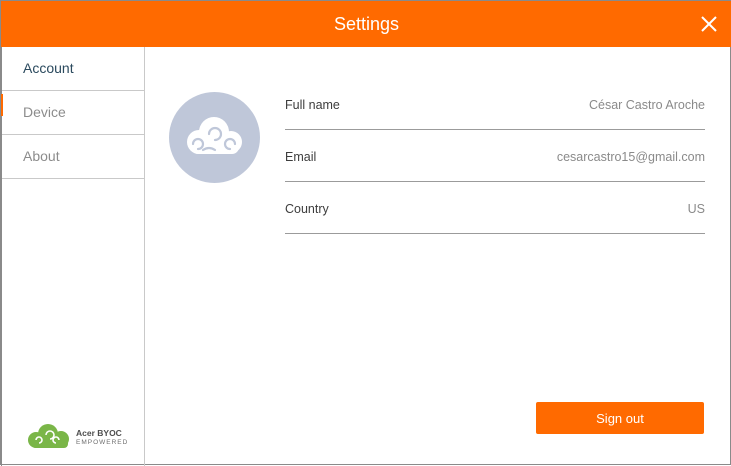 The width and height of the screenshot is (731, 466). Describe the element at coordinates (73, 157) in the screenshot. I see `sidebar-item-about: About` at that location.